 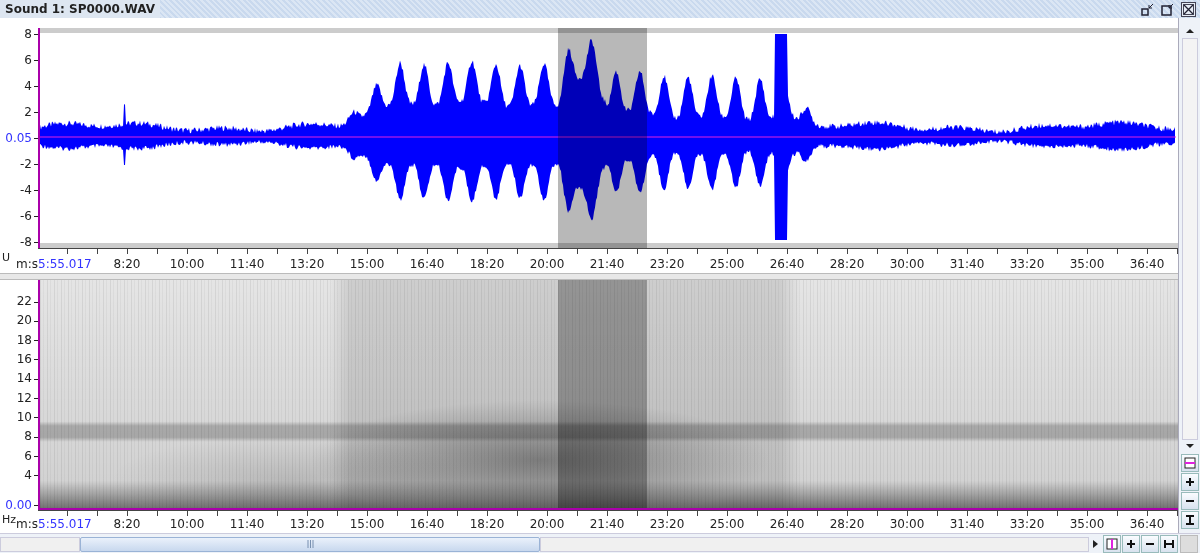 I want to click on fit-width-button, so click(x=1169, y=544).